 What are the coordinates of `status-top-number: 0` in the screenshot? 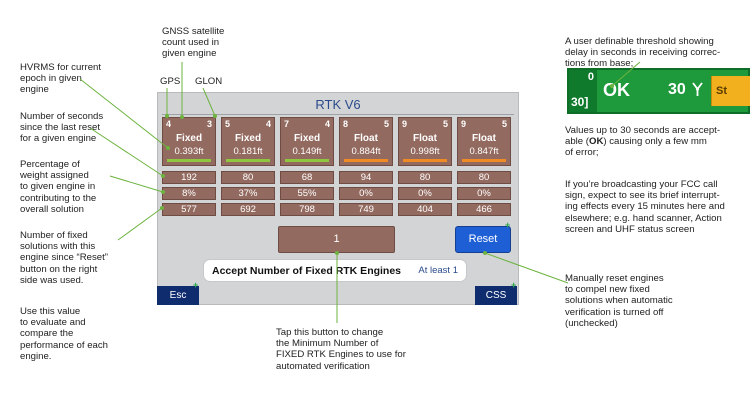 It's located at (590, 77).